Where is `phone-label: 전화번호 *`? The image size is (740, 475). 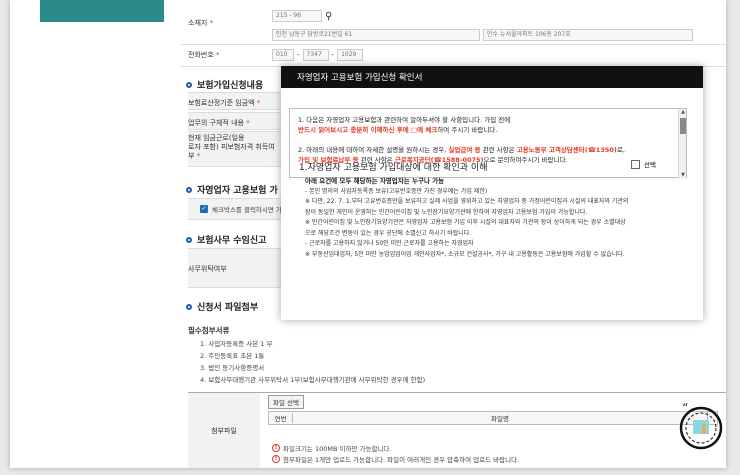
phone-label: 전화번호 * is located at coordinates (204, 55).